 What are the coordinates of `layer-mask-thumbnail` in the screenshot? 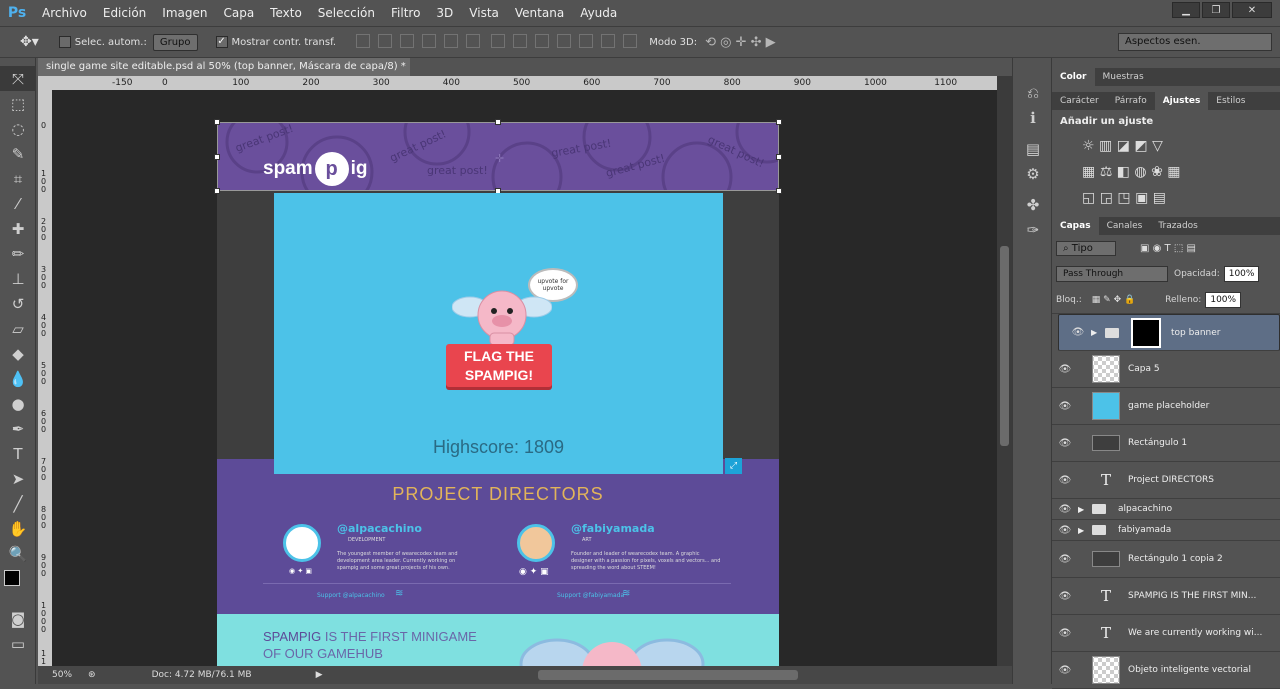 It's located at (1146, 332).